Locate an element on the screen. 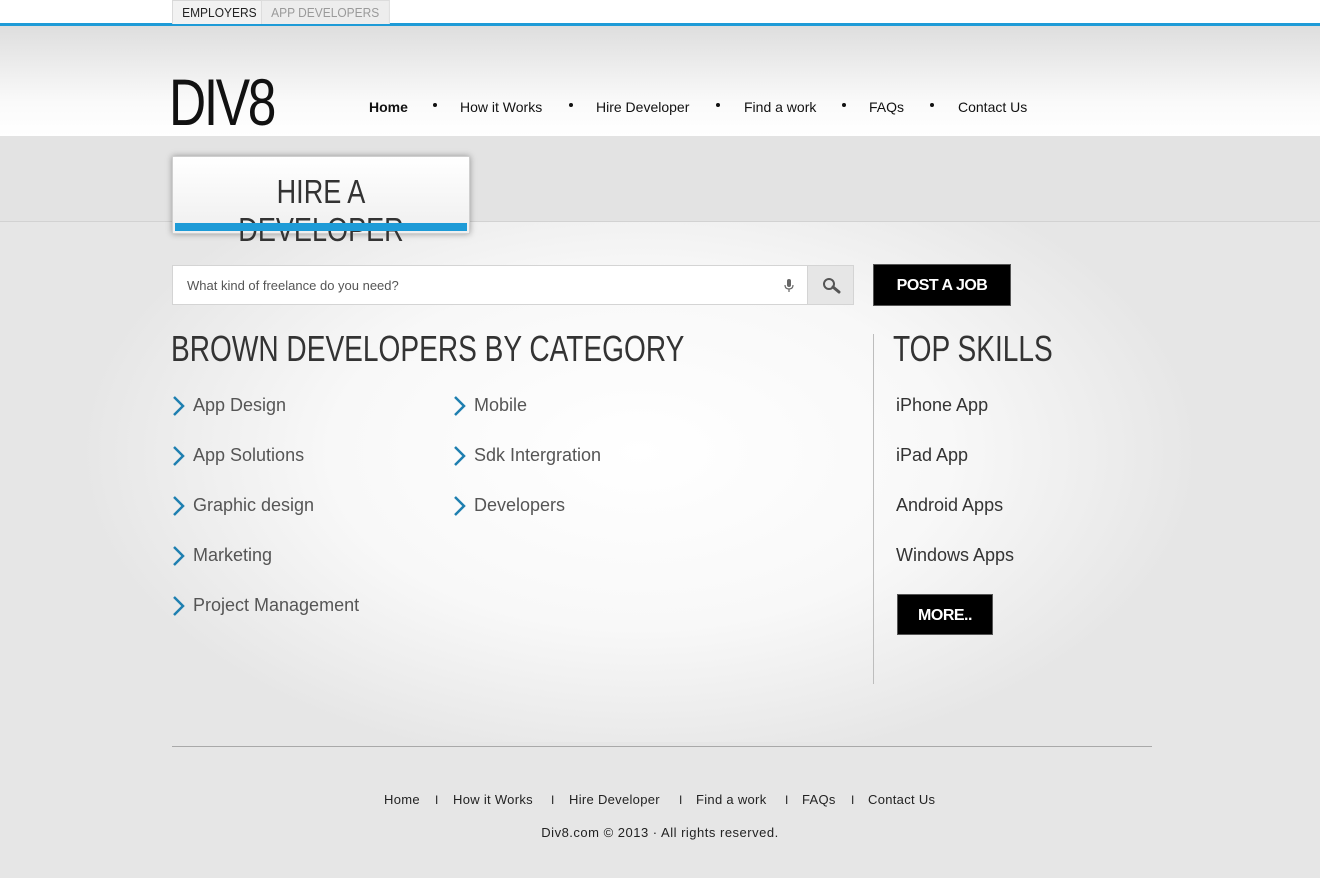 The width and height of the screenshot is (1320, 878). nav-hire-developer: Hire Developer is located at coordinates (642, 107).